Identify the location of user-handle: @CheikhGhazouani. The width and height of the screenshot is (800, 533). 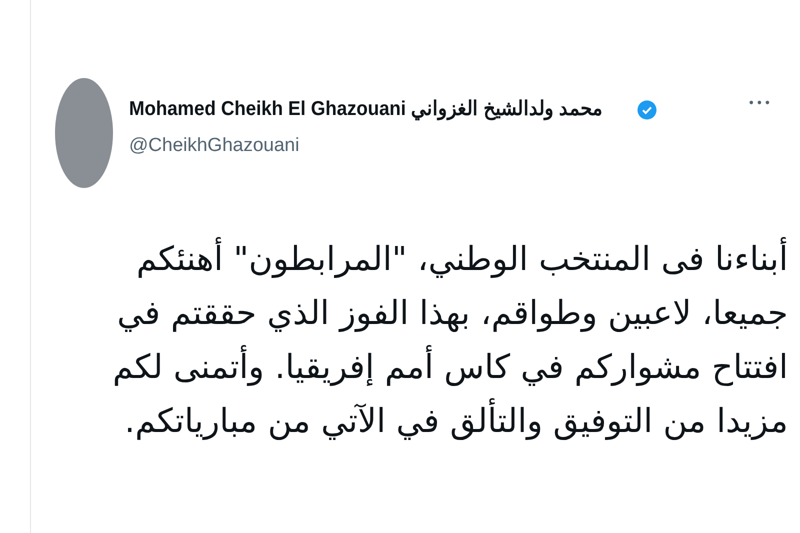
(438, 146).